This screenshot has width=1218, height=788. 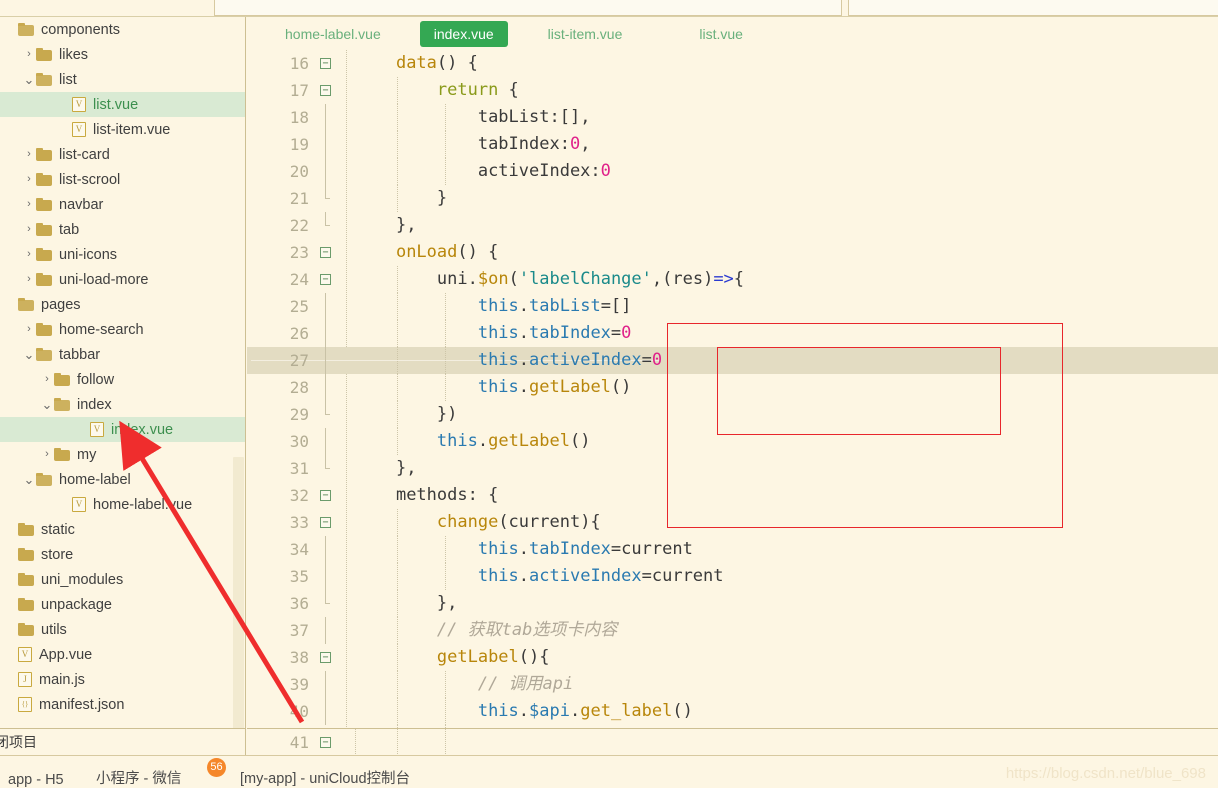 I want to click on code-line: 40 this.$api.get_label(), so click(x=732, y=711).